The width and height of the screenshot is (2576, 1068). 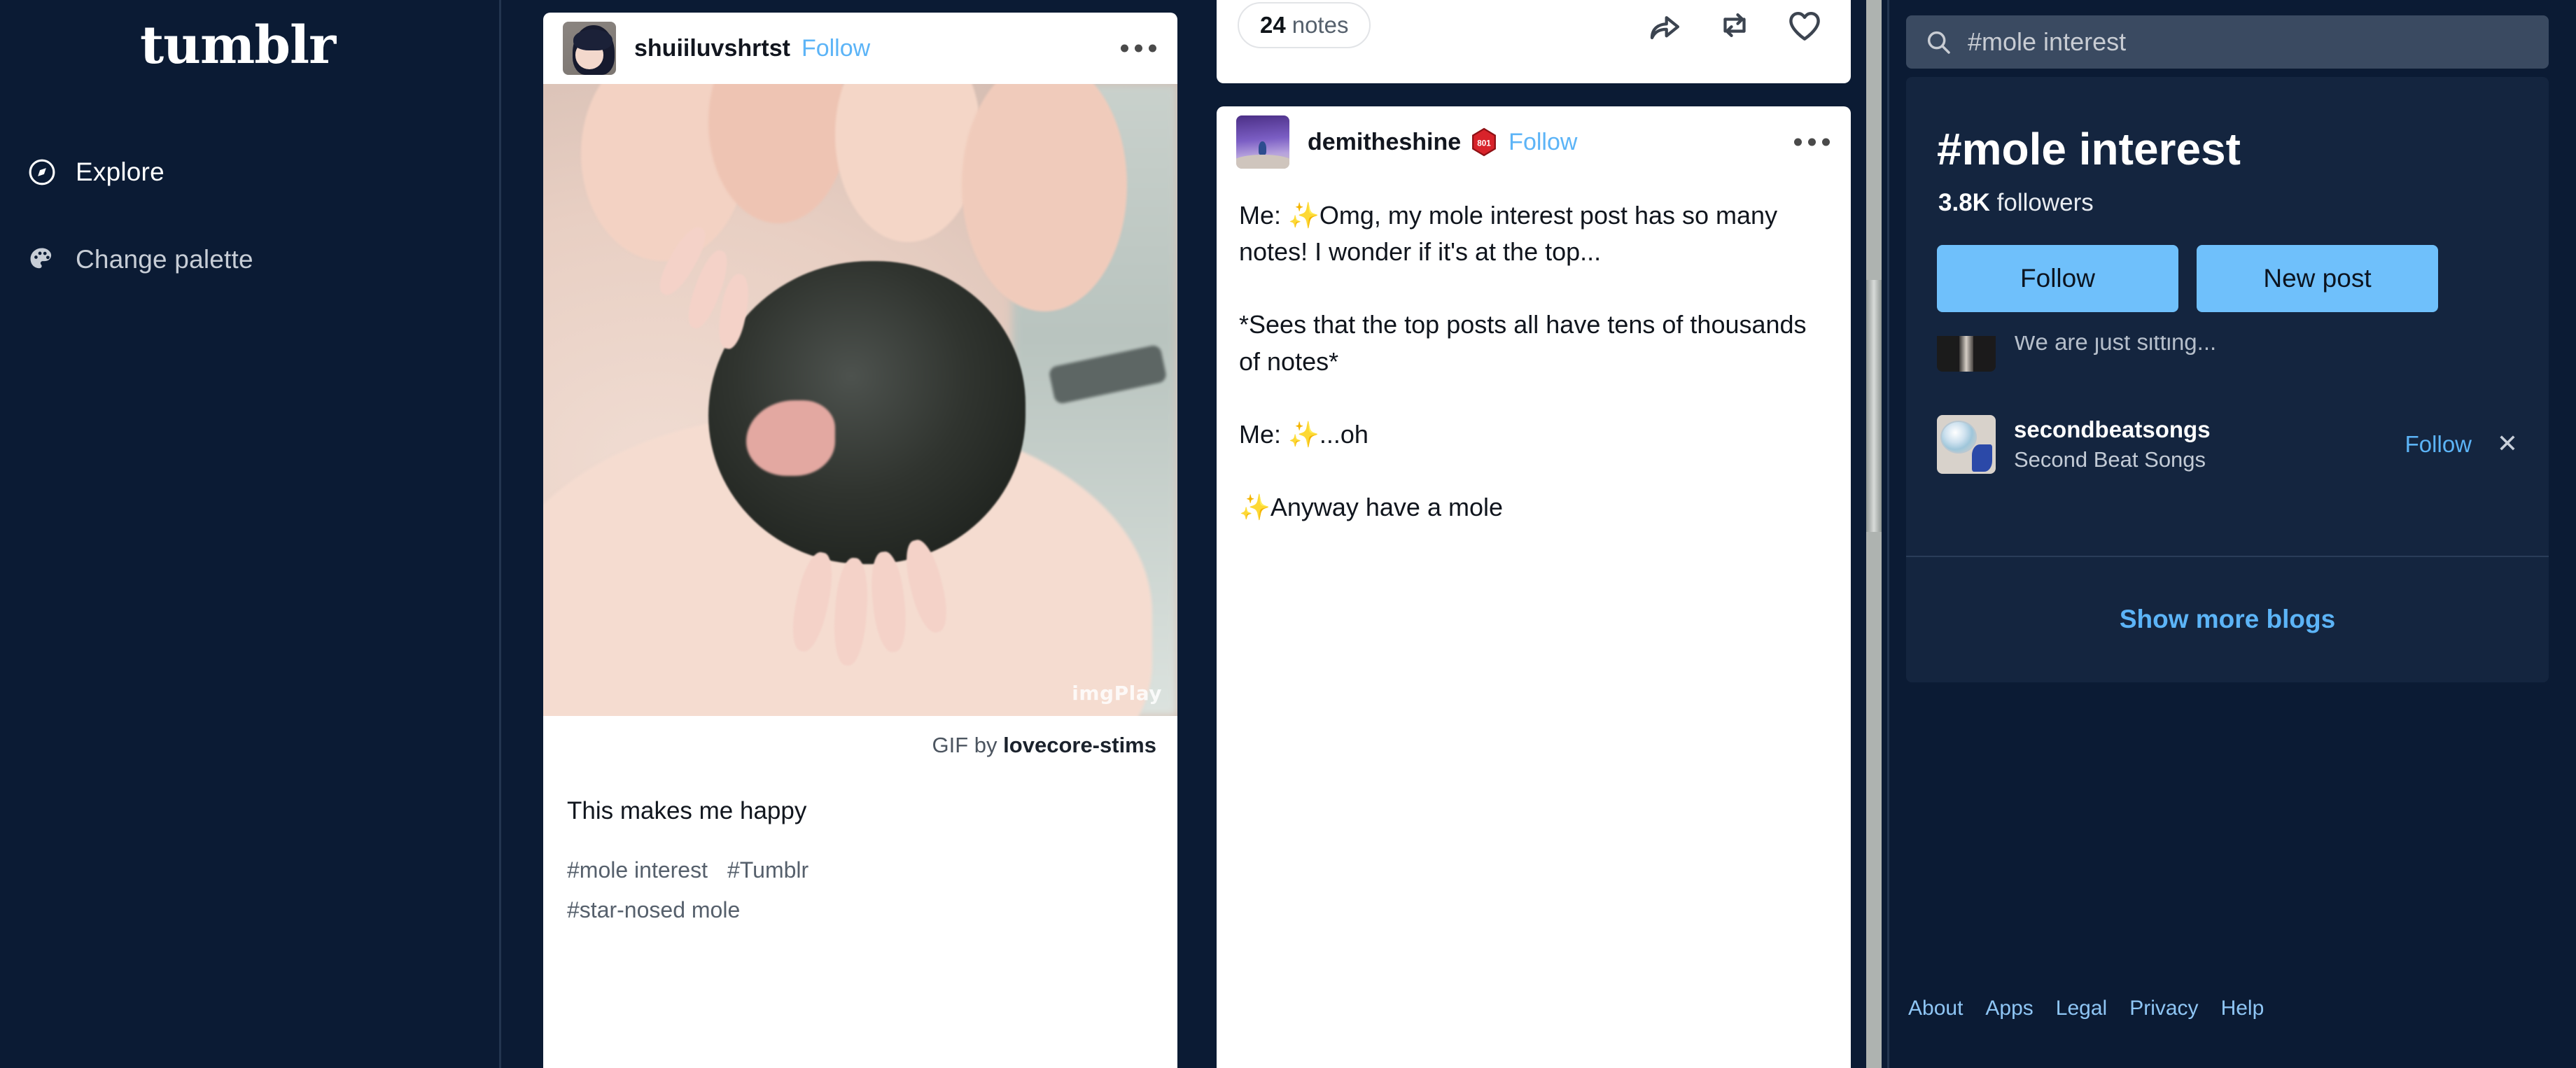 What do you see at coordinates (637, 870) in the screenshot?
I see `post-tag: #mole interest` at bounding box center [637, 870].